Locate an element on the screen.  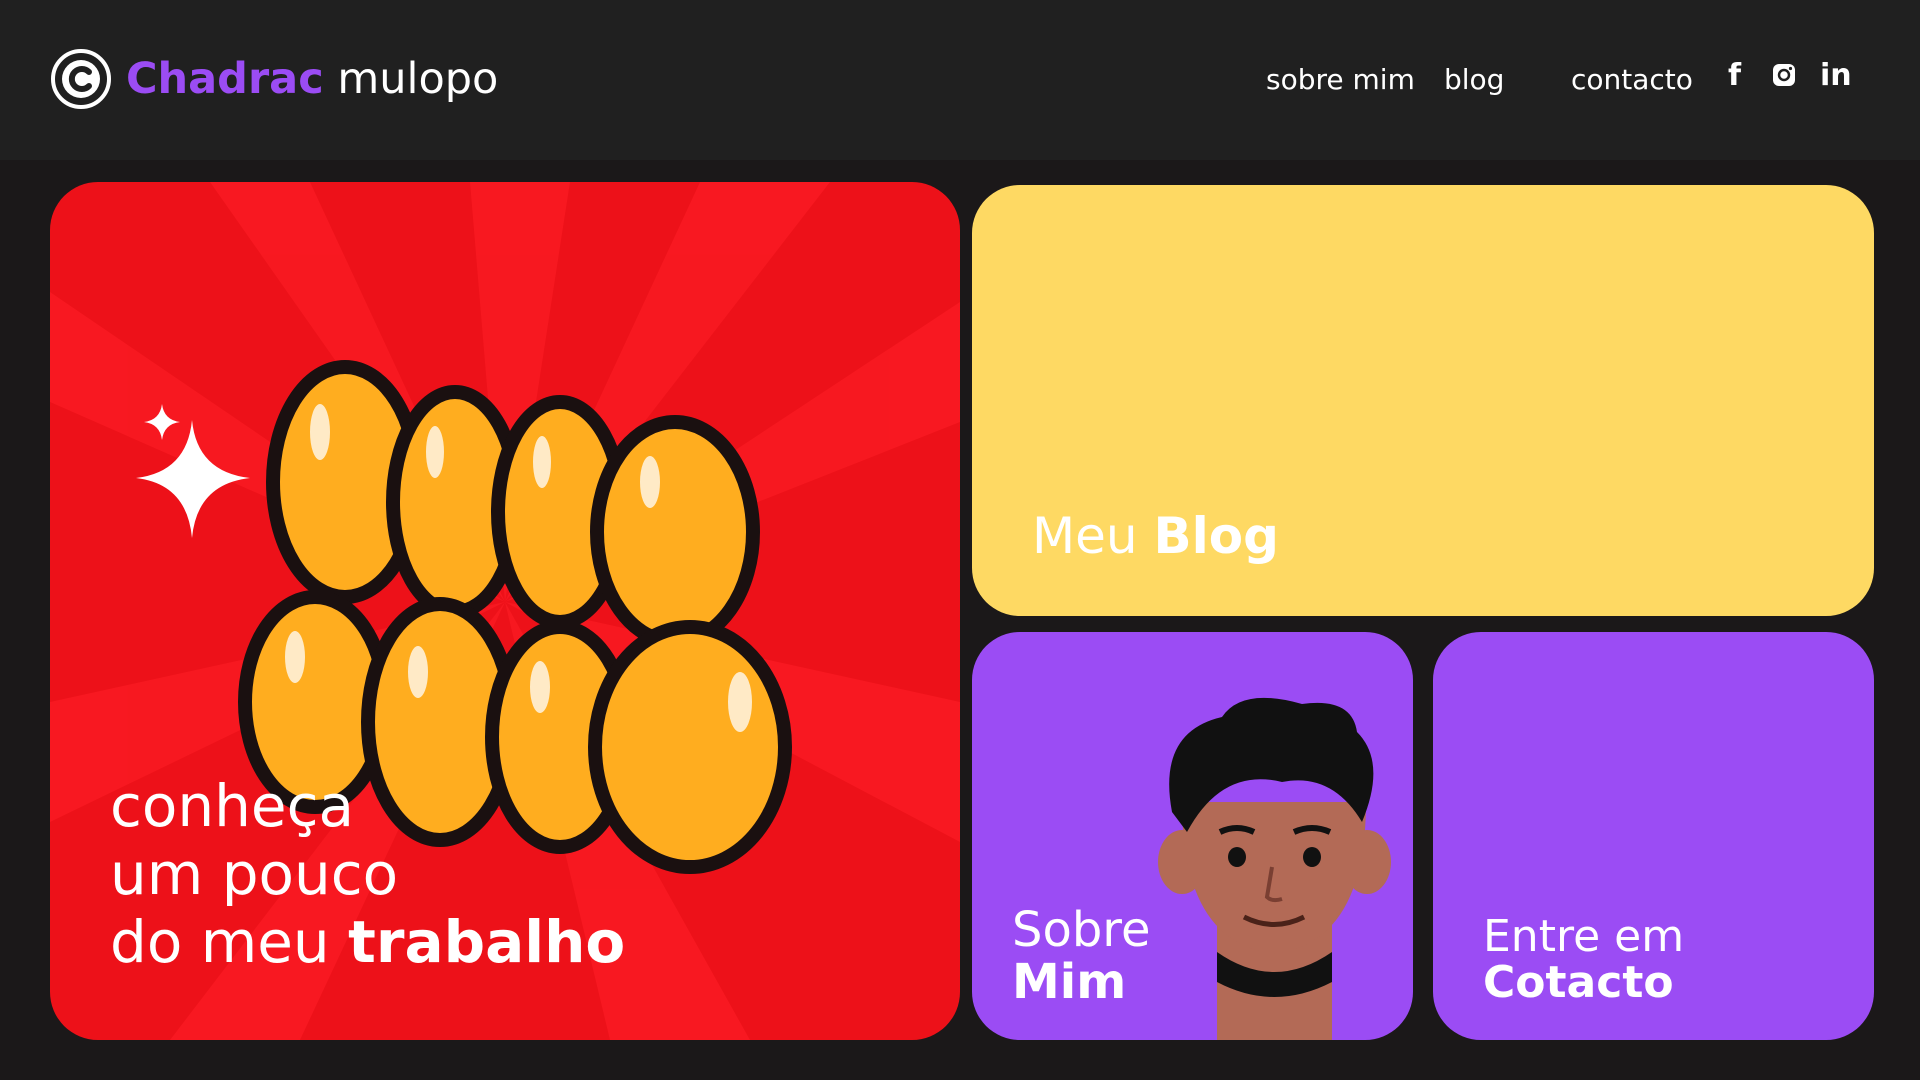
work-line-2: um pouco is located at coordinates (254, 874).